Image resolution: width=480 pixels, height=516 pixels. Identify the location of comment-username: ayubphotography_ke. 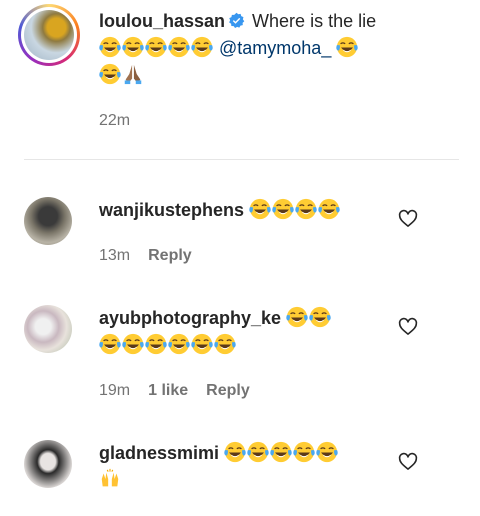
(190, 318).